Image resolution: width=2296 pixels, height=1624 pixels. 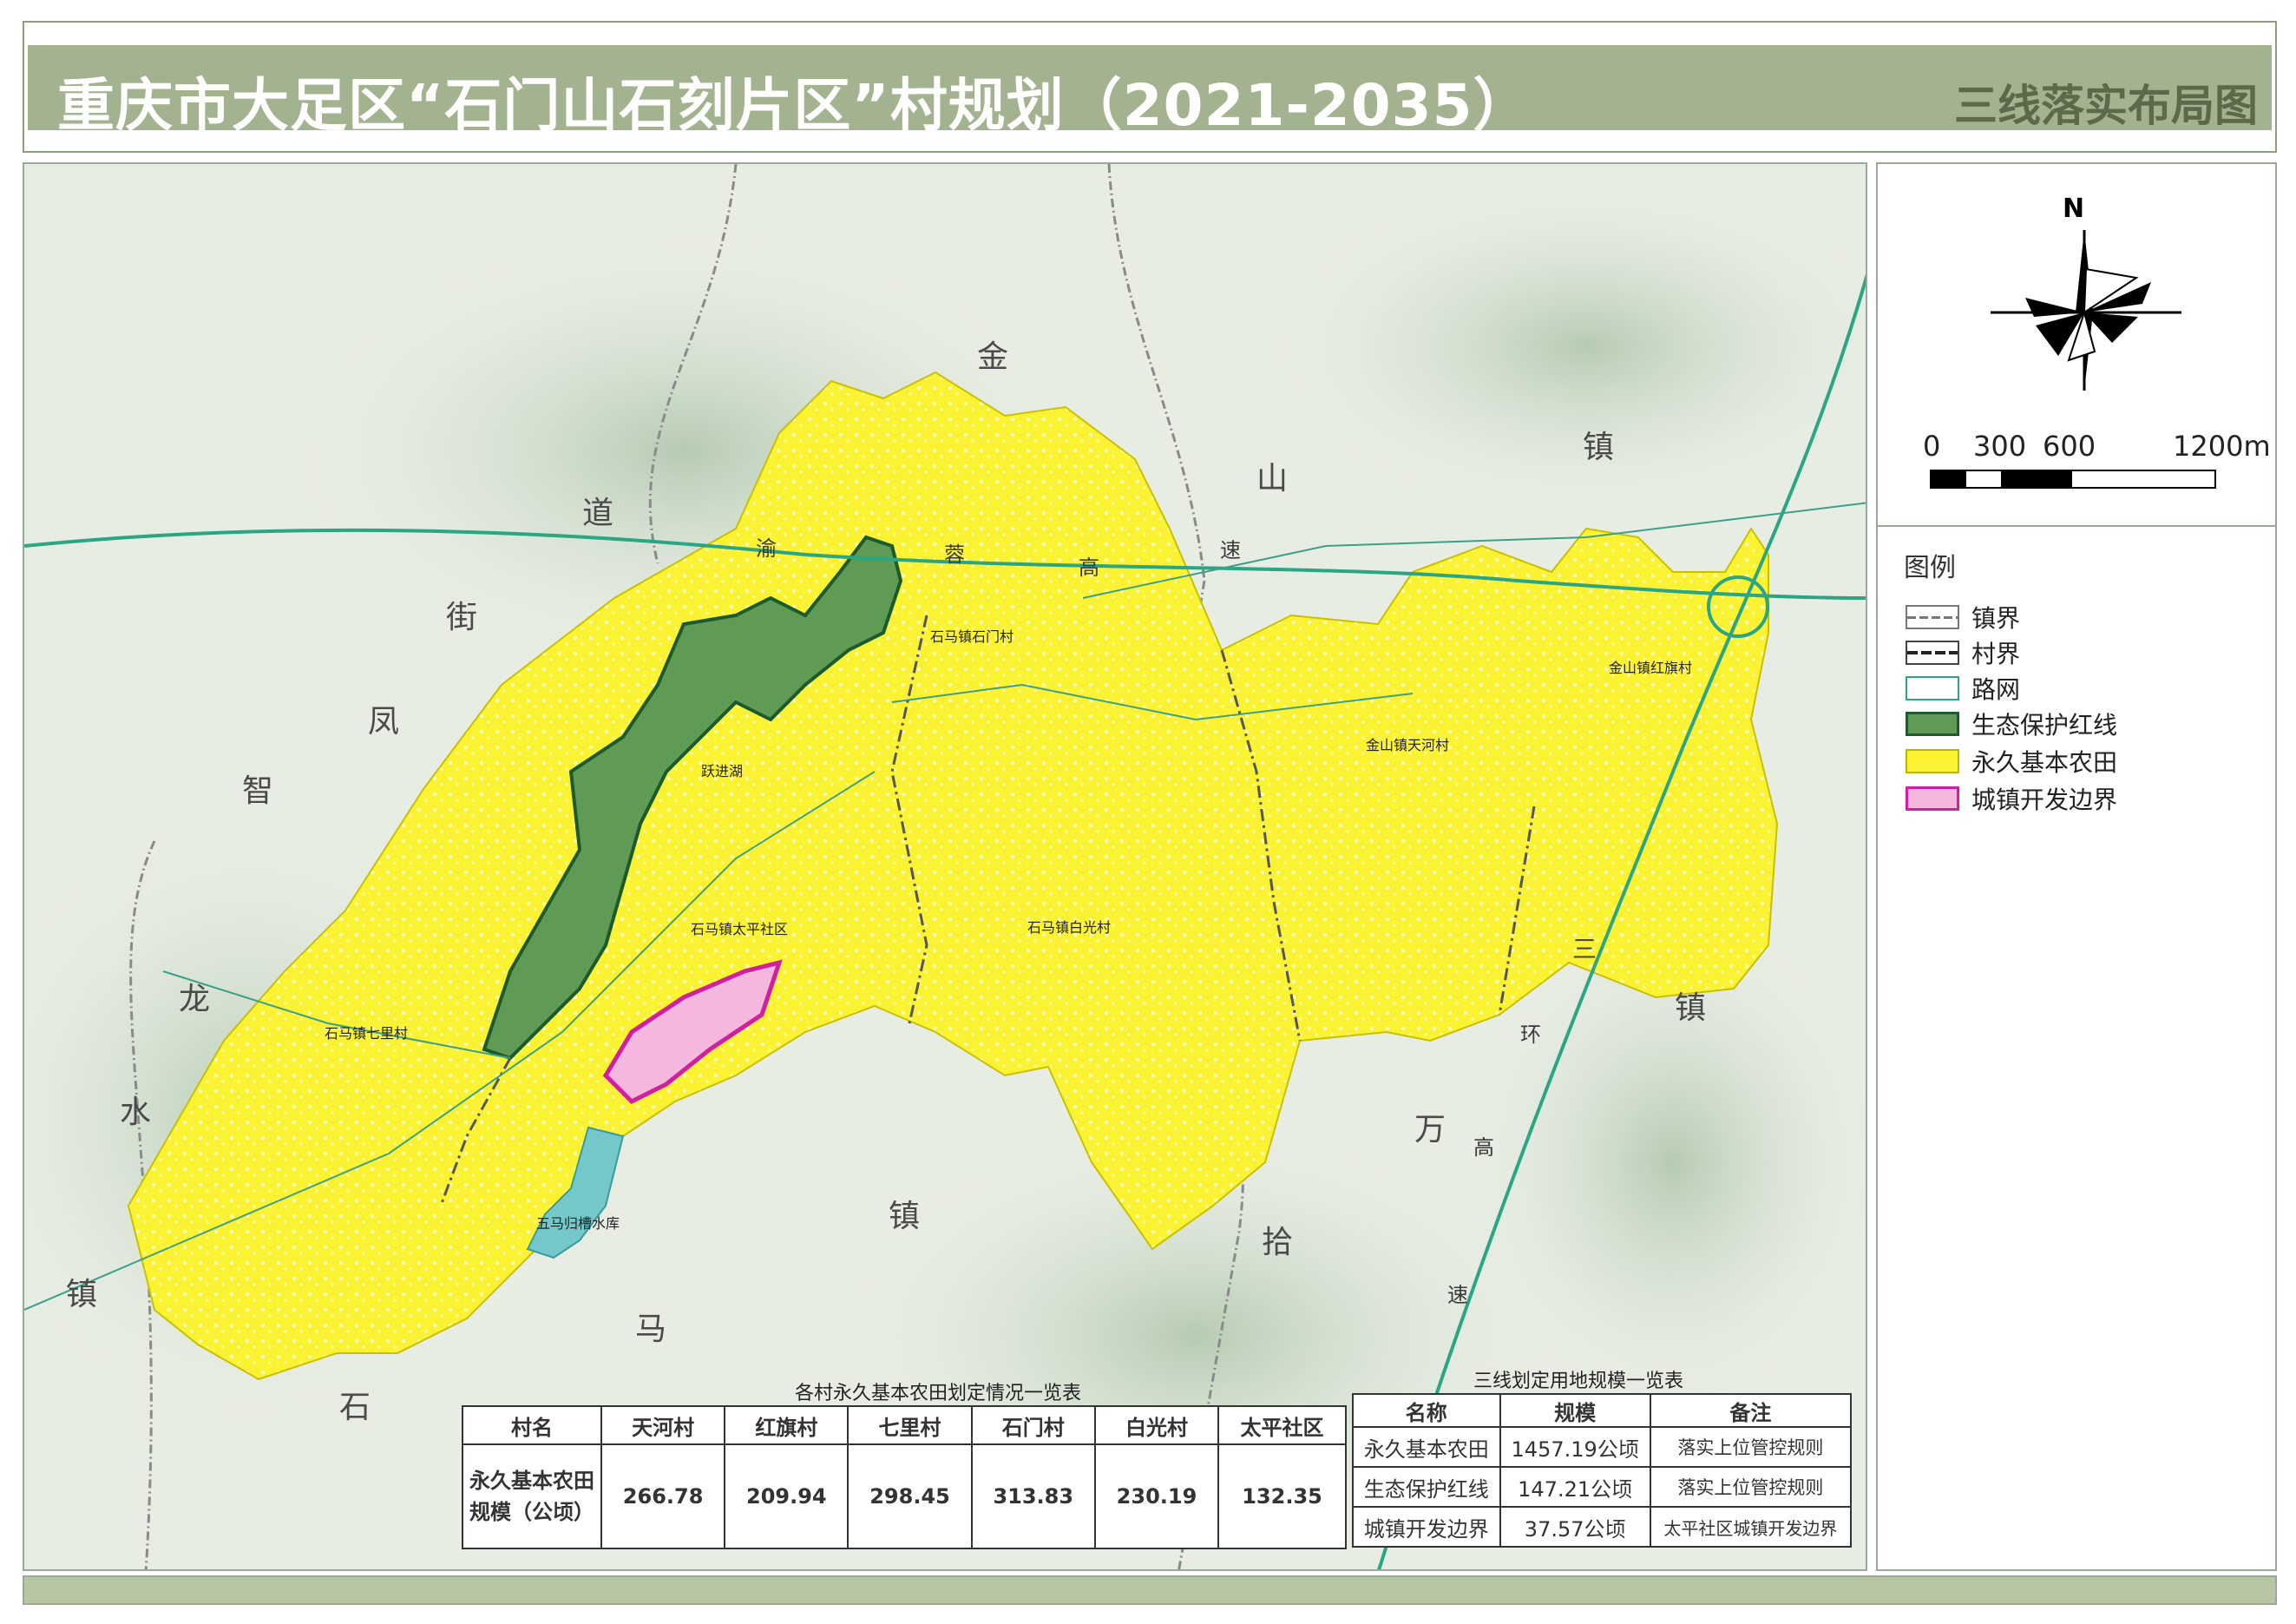 What do you see at coordinates (1069, 927) in the screenshot?
I see `village-label: 石马镇白光村` at bounding box center [1069, 927].